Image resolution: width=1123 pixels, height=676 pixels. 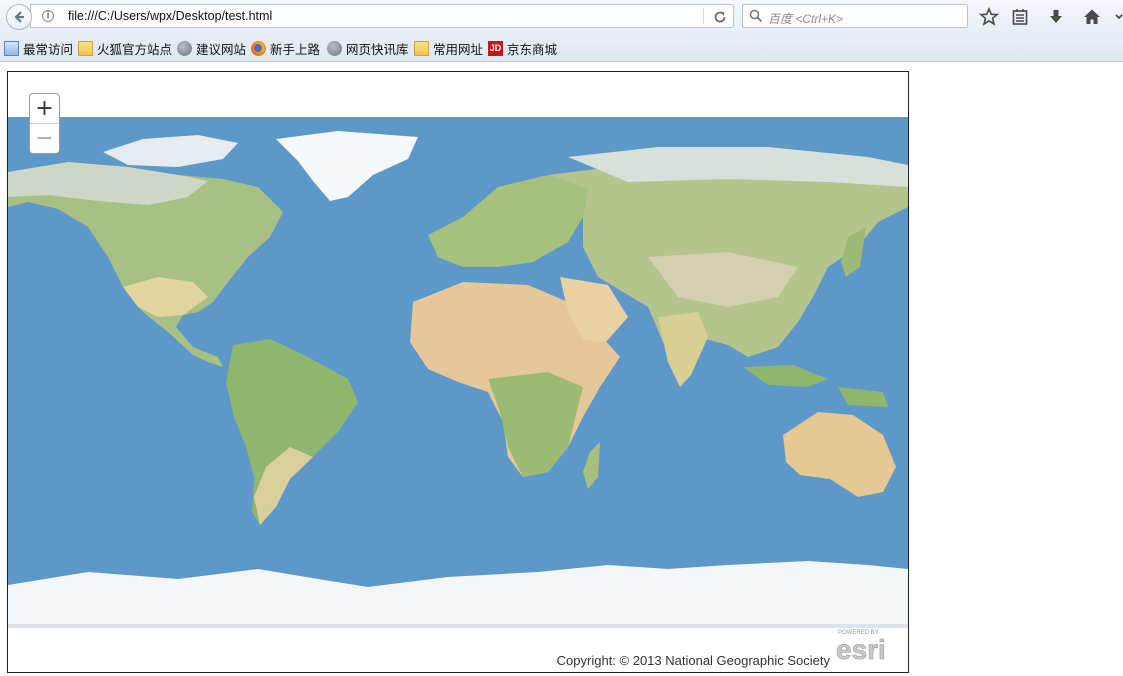 What do you see at coordinates (170, 16) in the screenshot?
I see `url-text: file:///C:/Users/wpx/Desktop/test.html` at bounding box center [170, 16].